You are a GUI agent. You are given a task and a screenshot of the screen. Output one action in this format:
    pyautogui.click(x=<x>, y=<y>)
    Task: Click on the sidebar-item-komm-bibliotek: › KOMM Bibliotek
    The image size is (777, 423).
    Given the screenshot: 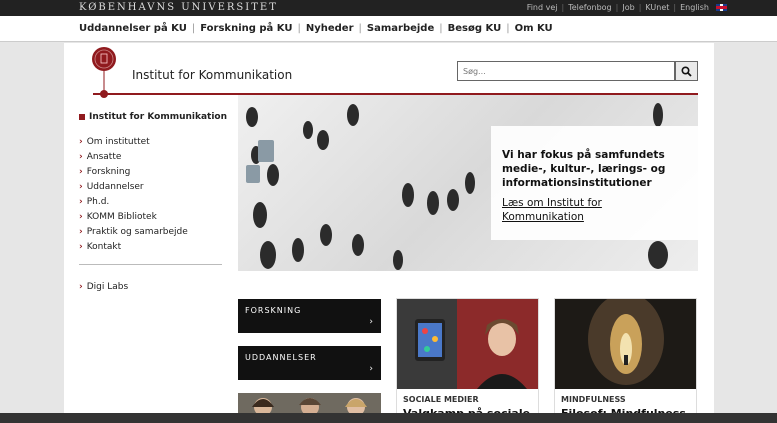 What is the action you would take?
    pyautogui.click(x=133, y=216)
    